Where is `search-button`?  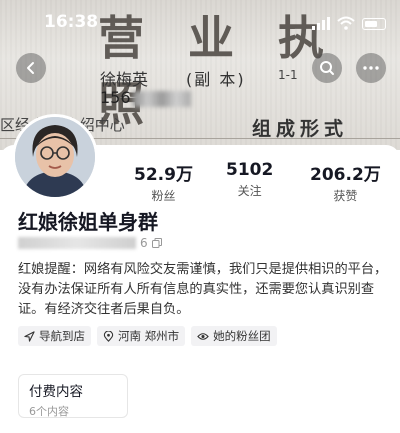 search-button is located at coordinates (327, 68).